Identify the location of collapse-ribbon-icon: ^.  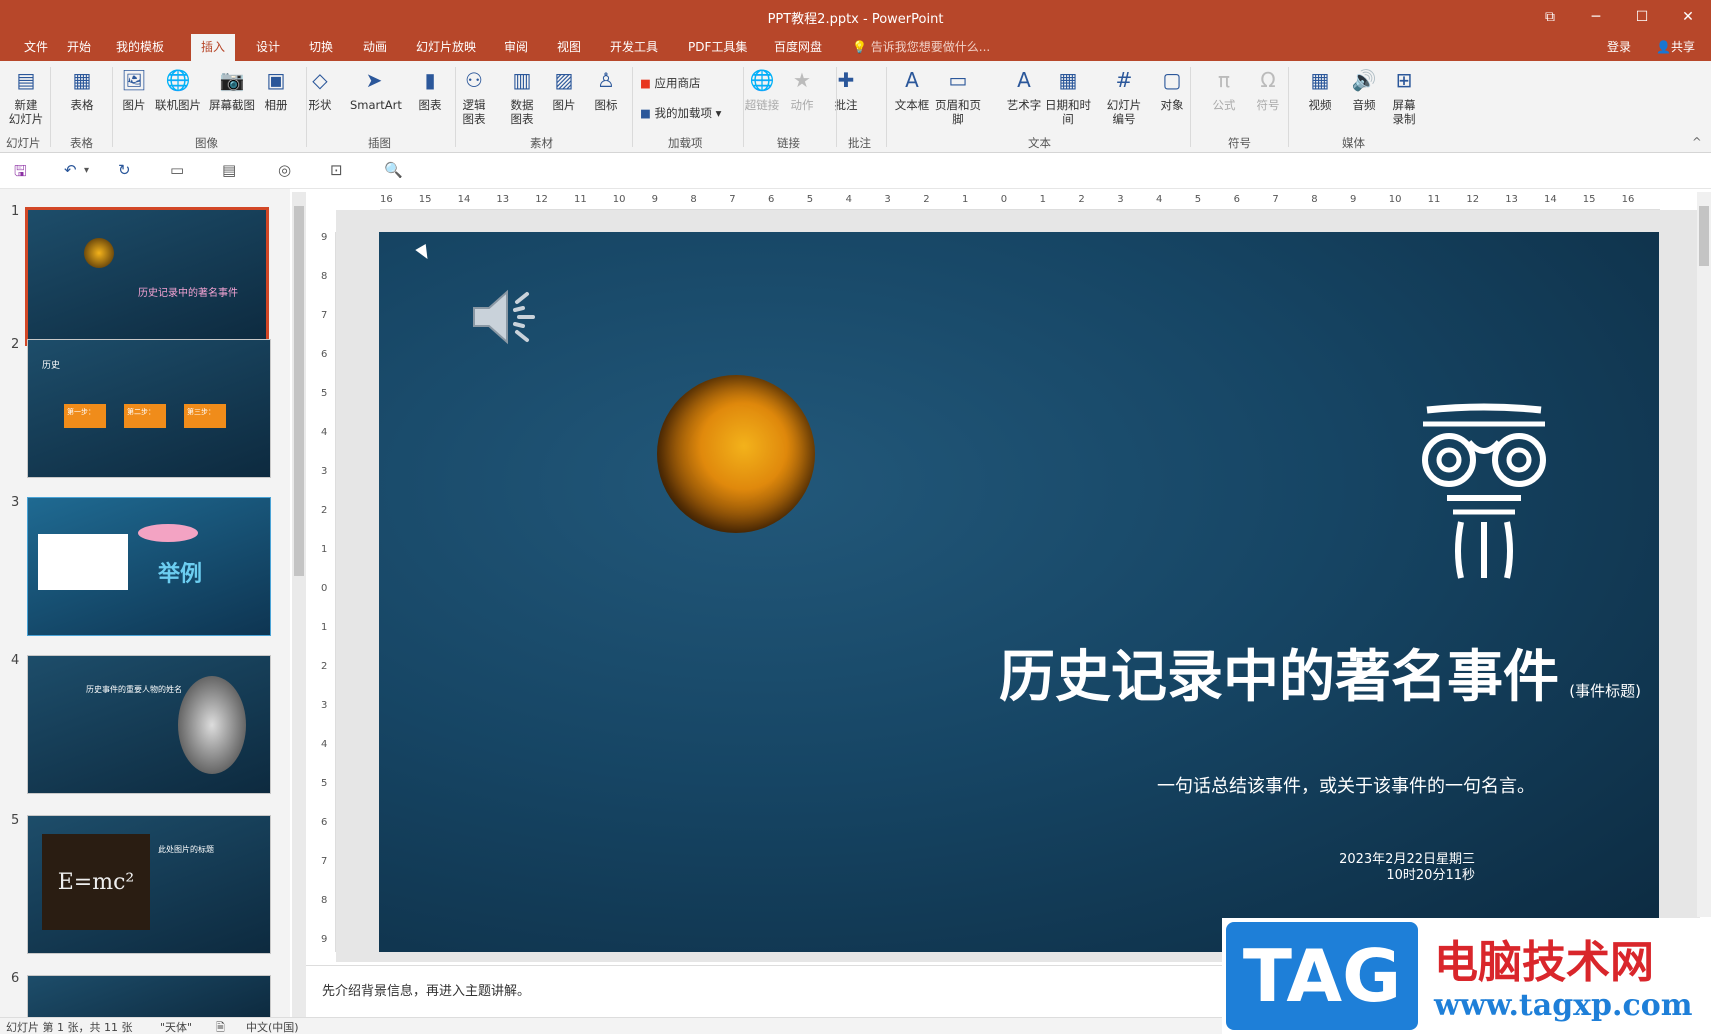
(1697, 142).